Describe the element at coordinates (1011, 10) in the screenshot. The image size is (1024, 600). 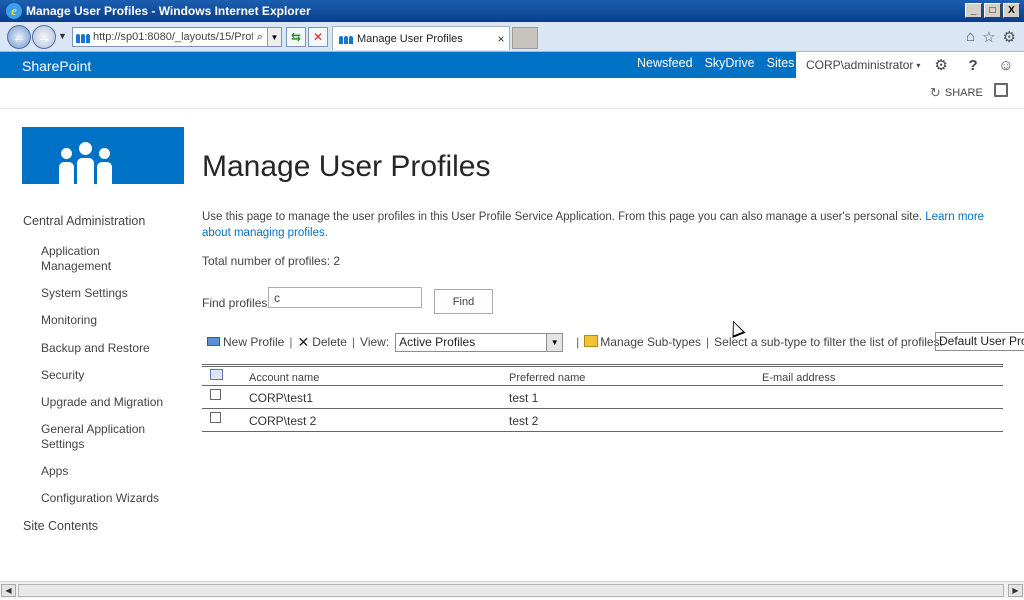
I see `close-window-button: X` at that location.